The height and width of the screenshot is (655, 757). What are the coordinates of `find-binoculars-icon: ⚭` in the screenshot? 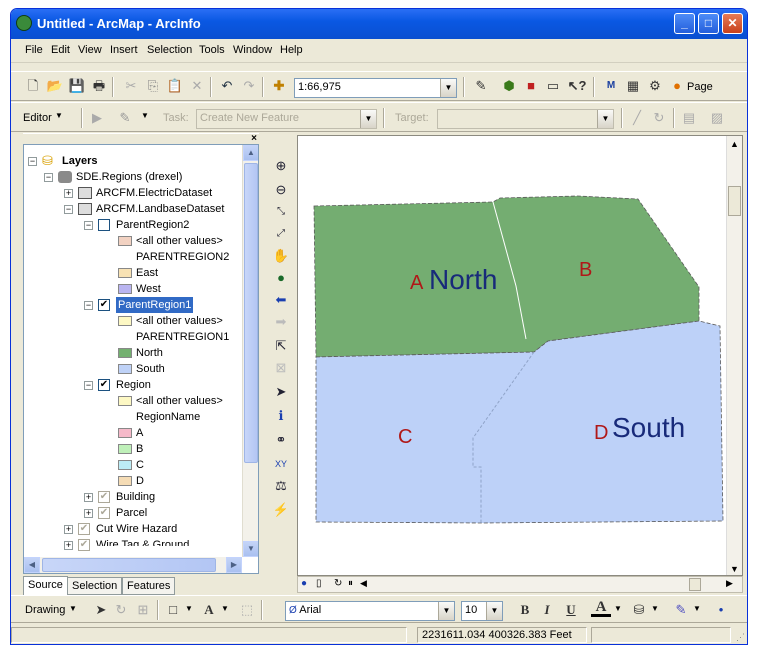 It's located at (281, 440).